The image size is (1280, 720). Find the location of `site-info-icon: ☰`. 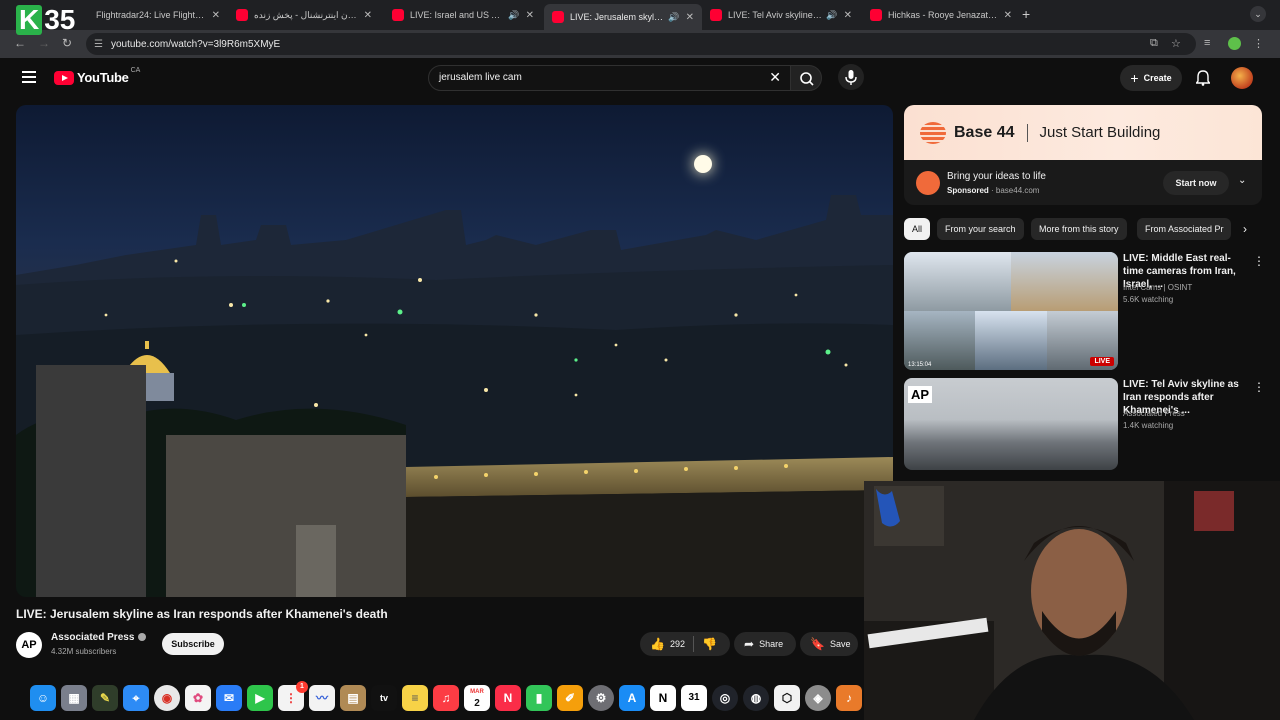

site-info-icon: ☰ is located at coordinates (98, 44).